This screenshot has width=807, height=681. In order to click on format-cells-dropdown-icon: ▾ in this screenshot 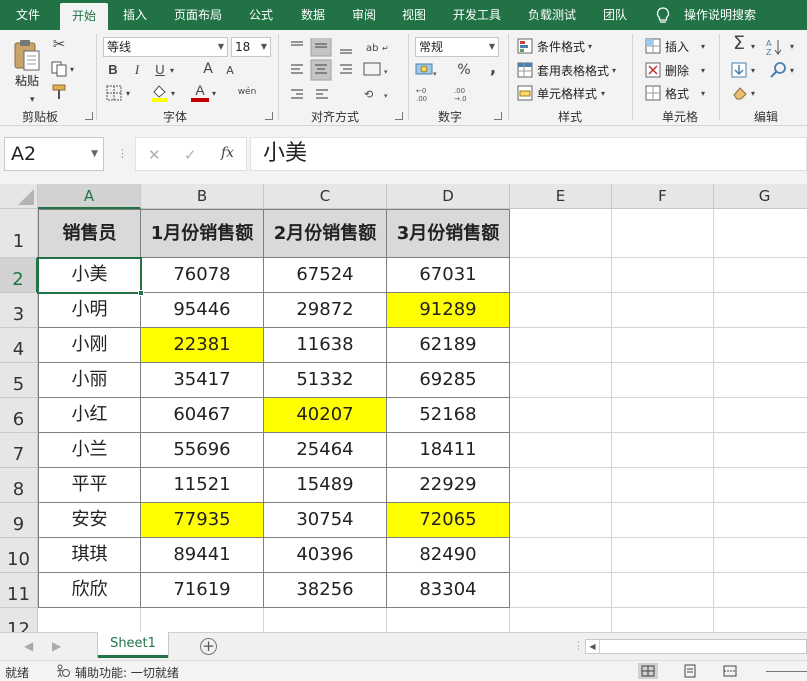, I will do `click(703, 94)`.